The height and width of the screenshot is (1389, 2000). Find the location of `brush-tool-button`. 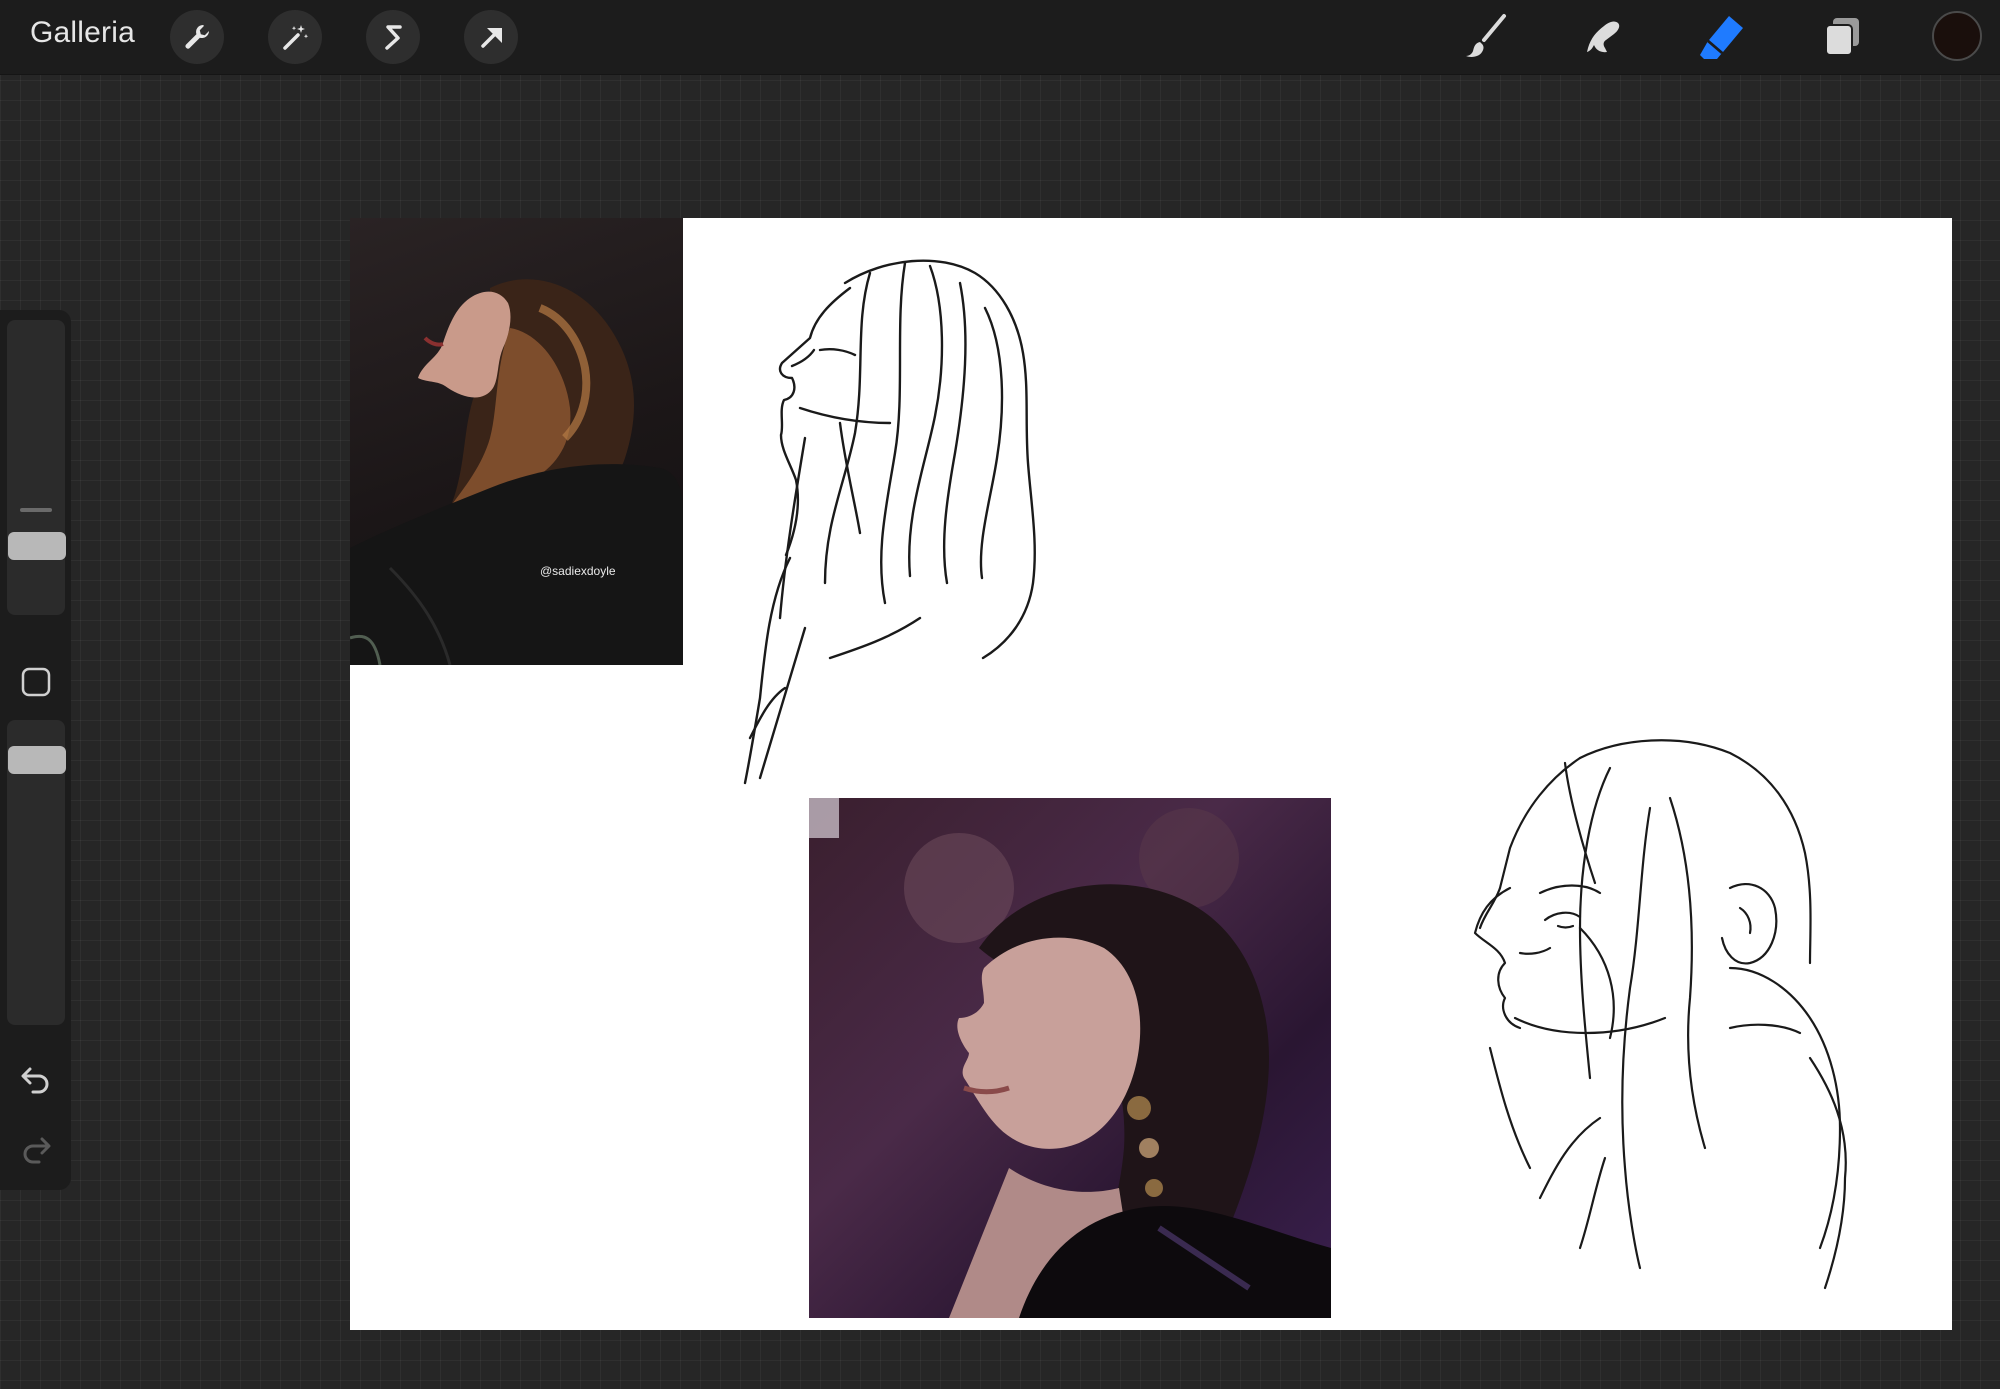

brush-tool-button is located at coordinates (1485, 37).